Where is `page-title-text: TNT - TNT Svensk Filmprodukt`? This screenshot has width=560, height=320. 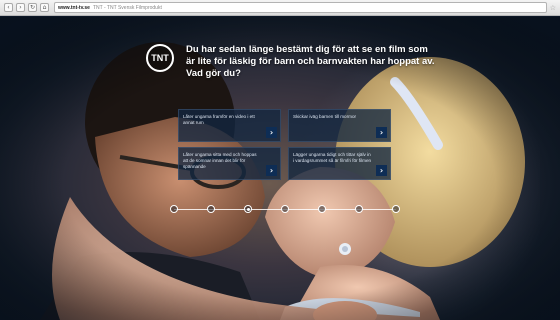 page-title-text: TNT - TNT Svensk Filmprodukt is located at coordinates (127, 7).